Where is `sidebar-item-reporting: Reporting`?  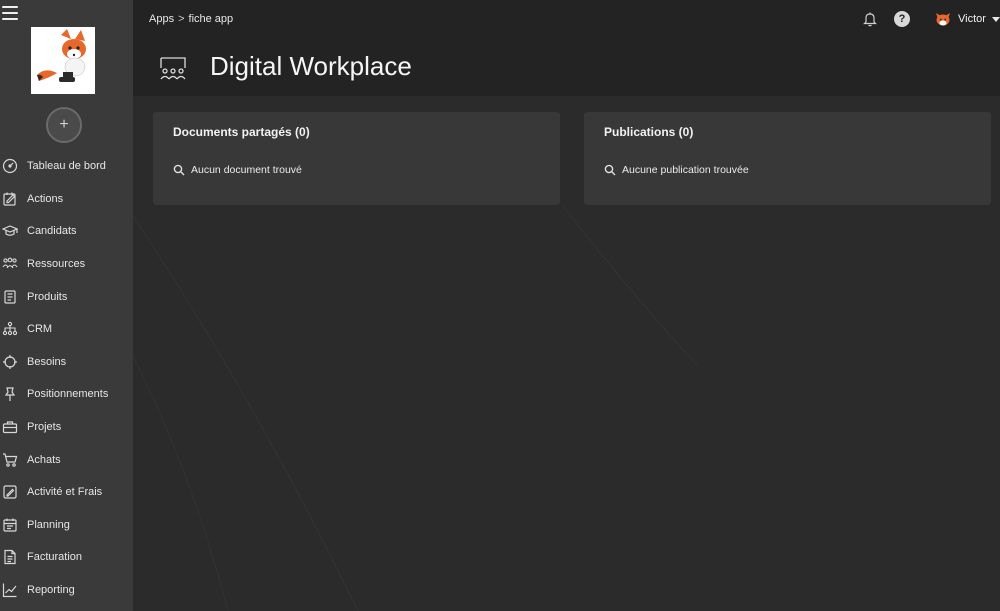
sidebar-item-reporting: Reporting is located at coordinates (66, 590).